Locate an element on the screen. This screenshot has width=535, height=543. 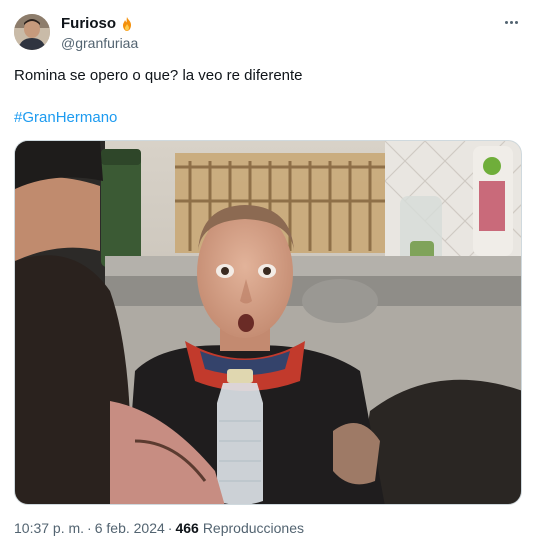
hashtag-link: #GranHermano is located at coordinates (65, 118).